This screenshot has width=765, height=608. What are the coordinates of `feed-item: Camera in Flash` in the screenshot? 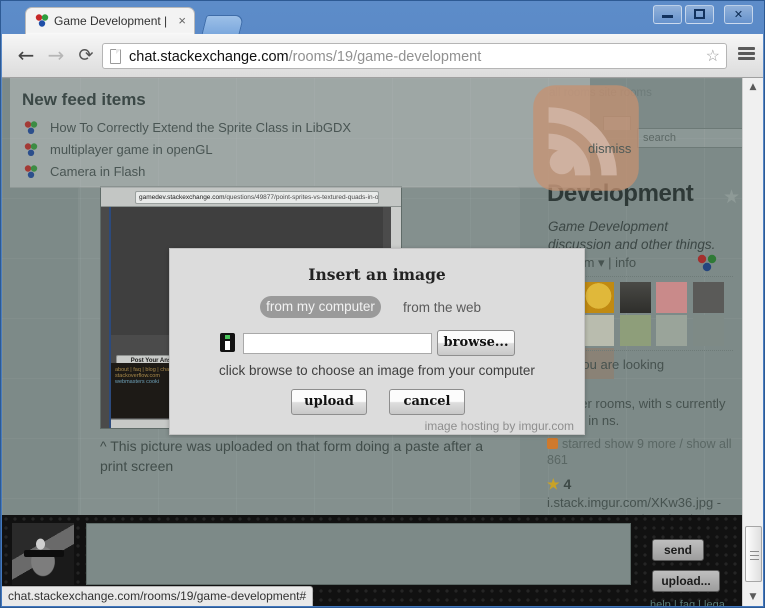 It's located at (84, 172).